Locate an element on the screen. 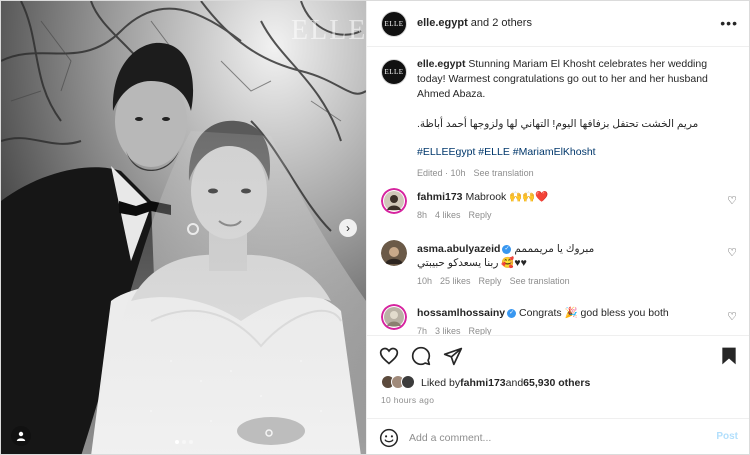  comment-username-link: fahmi173 is located at coordinates (440, 197).